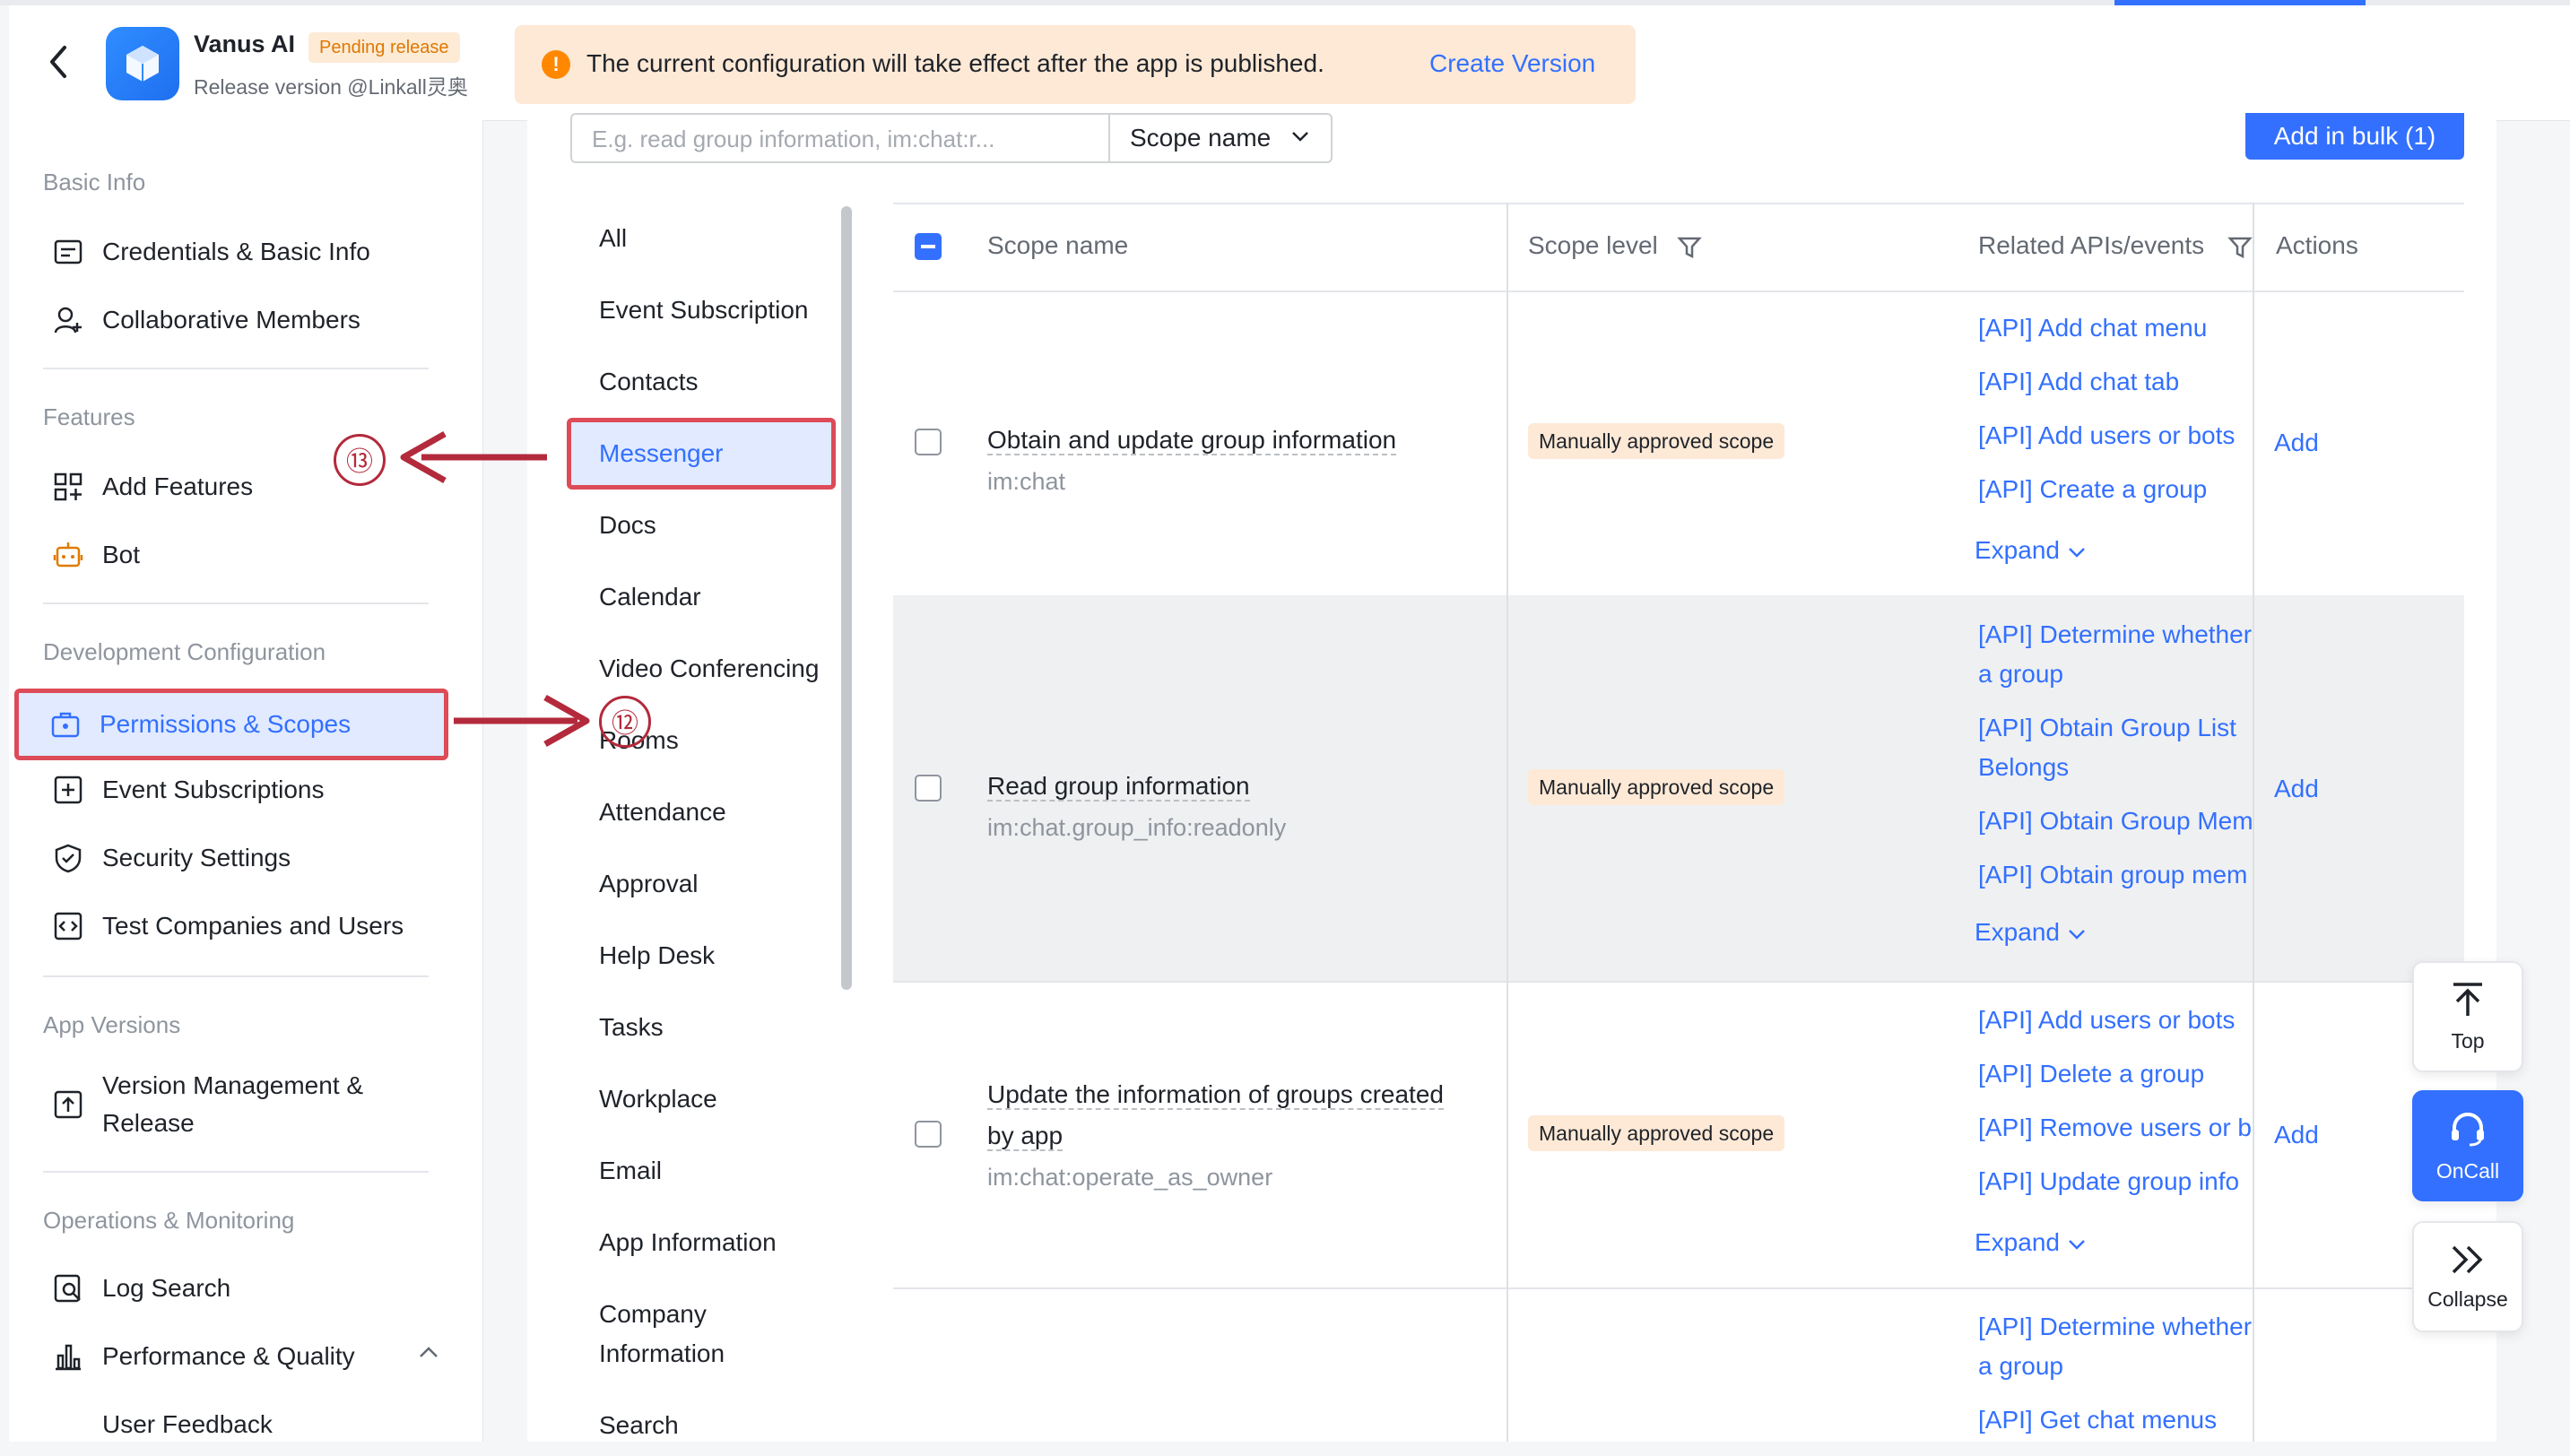 The width and height of the screenshot is (2570, 1456). I want to click on sidebar-item-label: User Feedback, so click(187, 1424).